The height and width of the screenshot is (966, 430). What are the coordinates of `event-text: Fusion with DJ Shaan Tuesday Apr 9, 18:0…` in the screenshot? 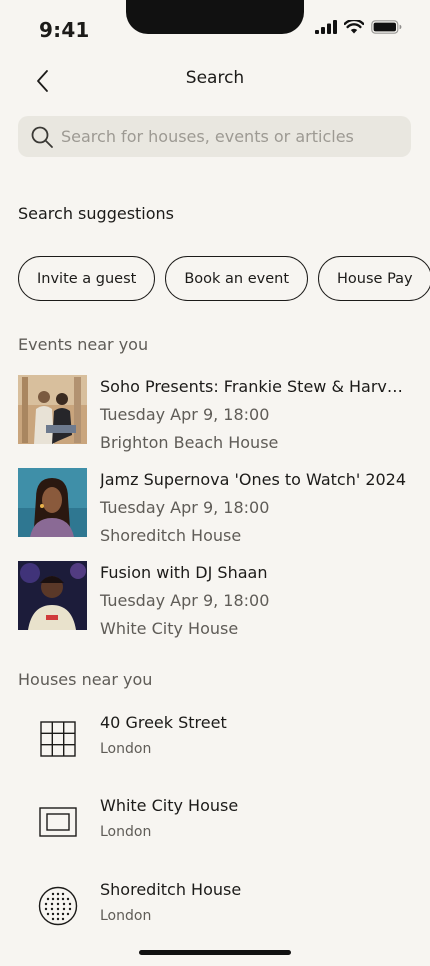 It's located at (265, 601).